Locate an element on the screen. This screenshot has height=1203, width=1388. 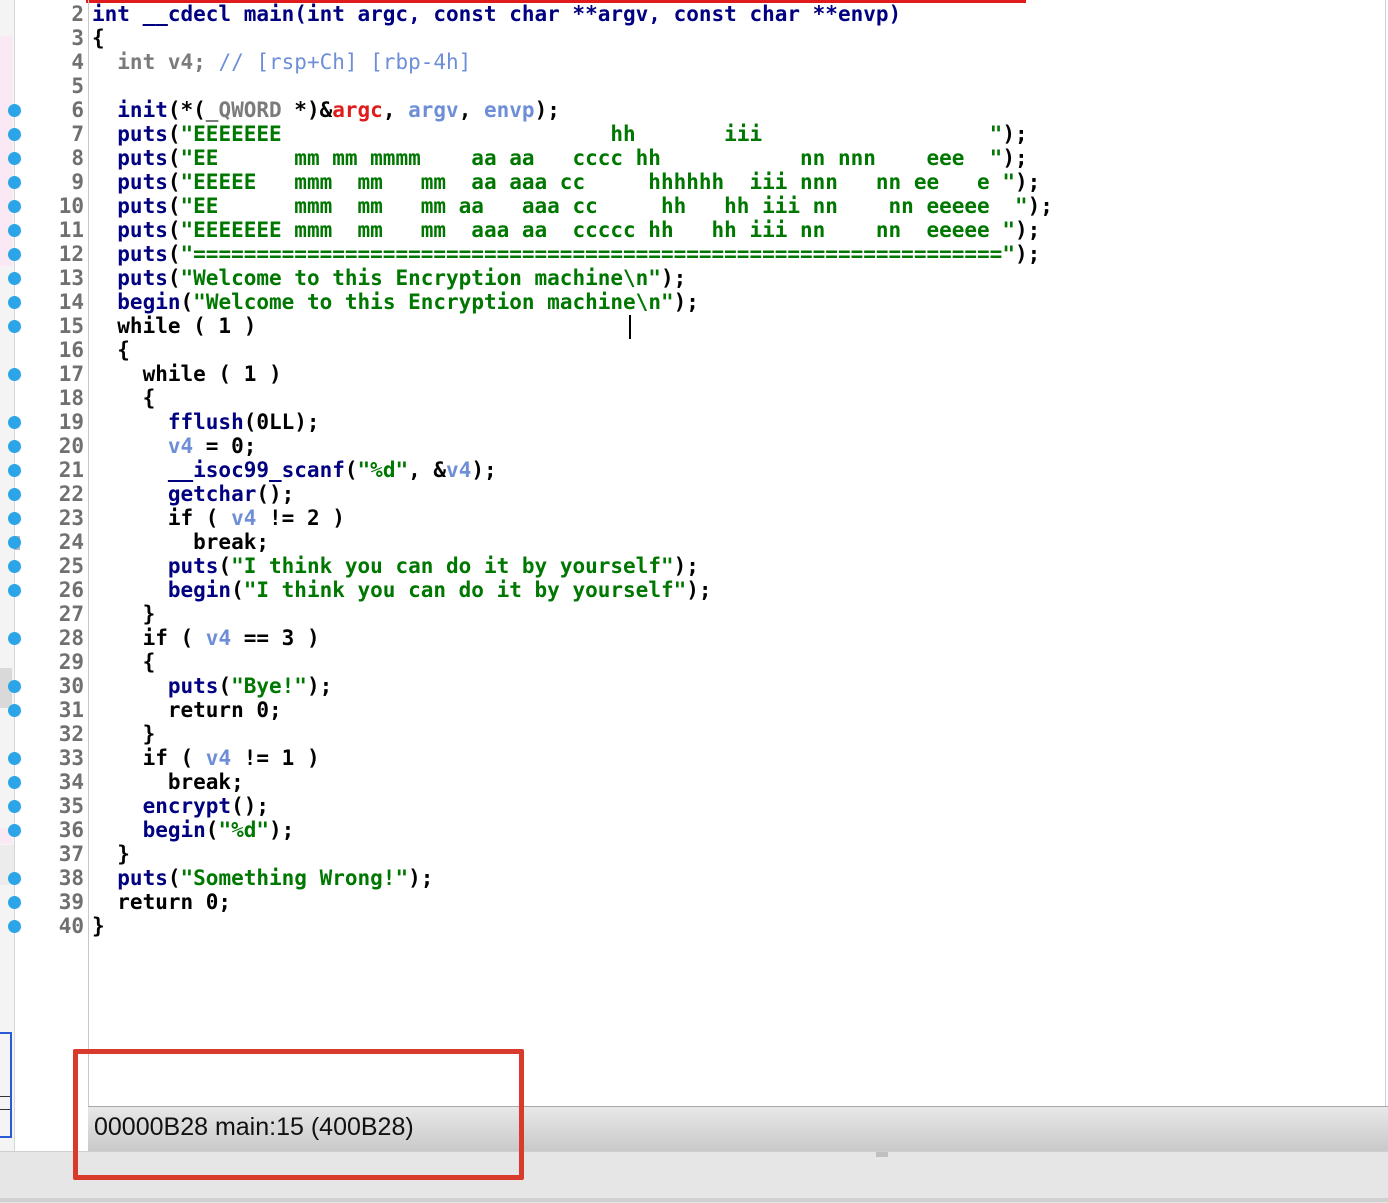
code-line: 22 getchar(); is located at coordinates (680, 494).